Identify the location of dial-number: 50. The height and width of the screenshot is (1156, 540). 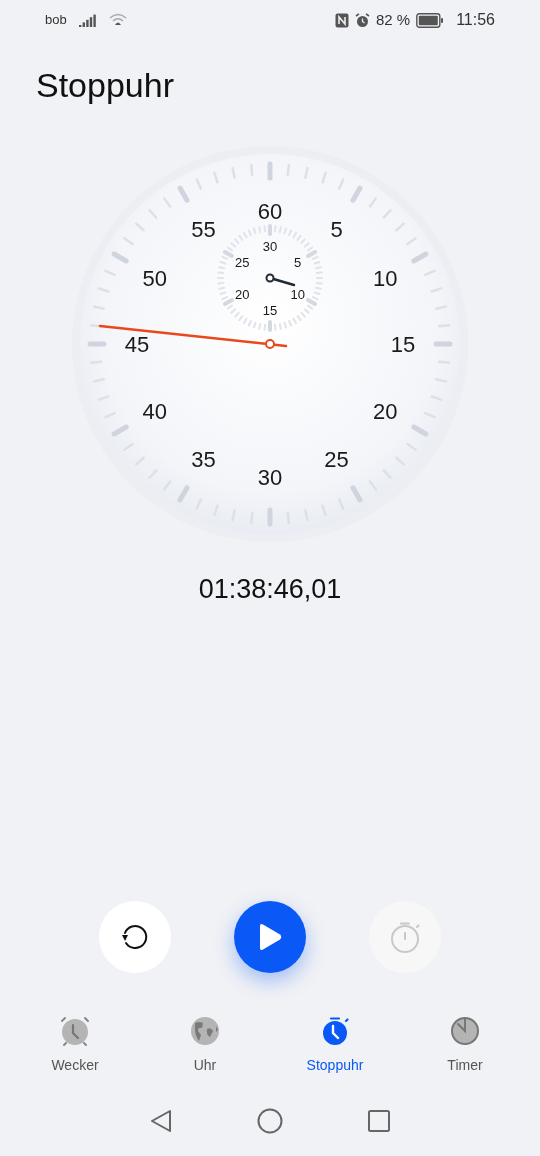
(155, 278).